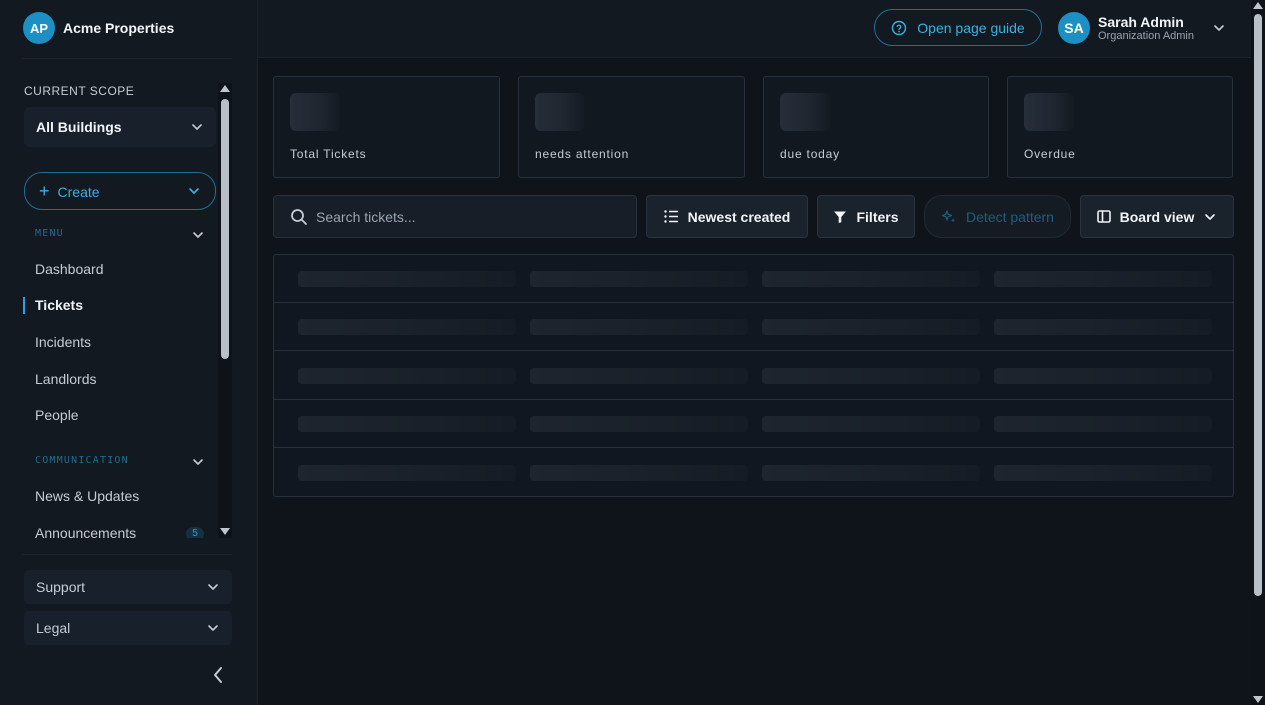 The image size is (1265, 705). I want to click on scope-select: All Buildings, so click(120, 127).